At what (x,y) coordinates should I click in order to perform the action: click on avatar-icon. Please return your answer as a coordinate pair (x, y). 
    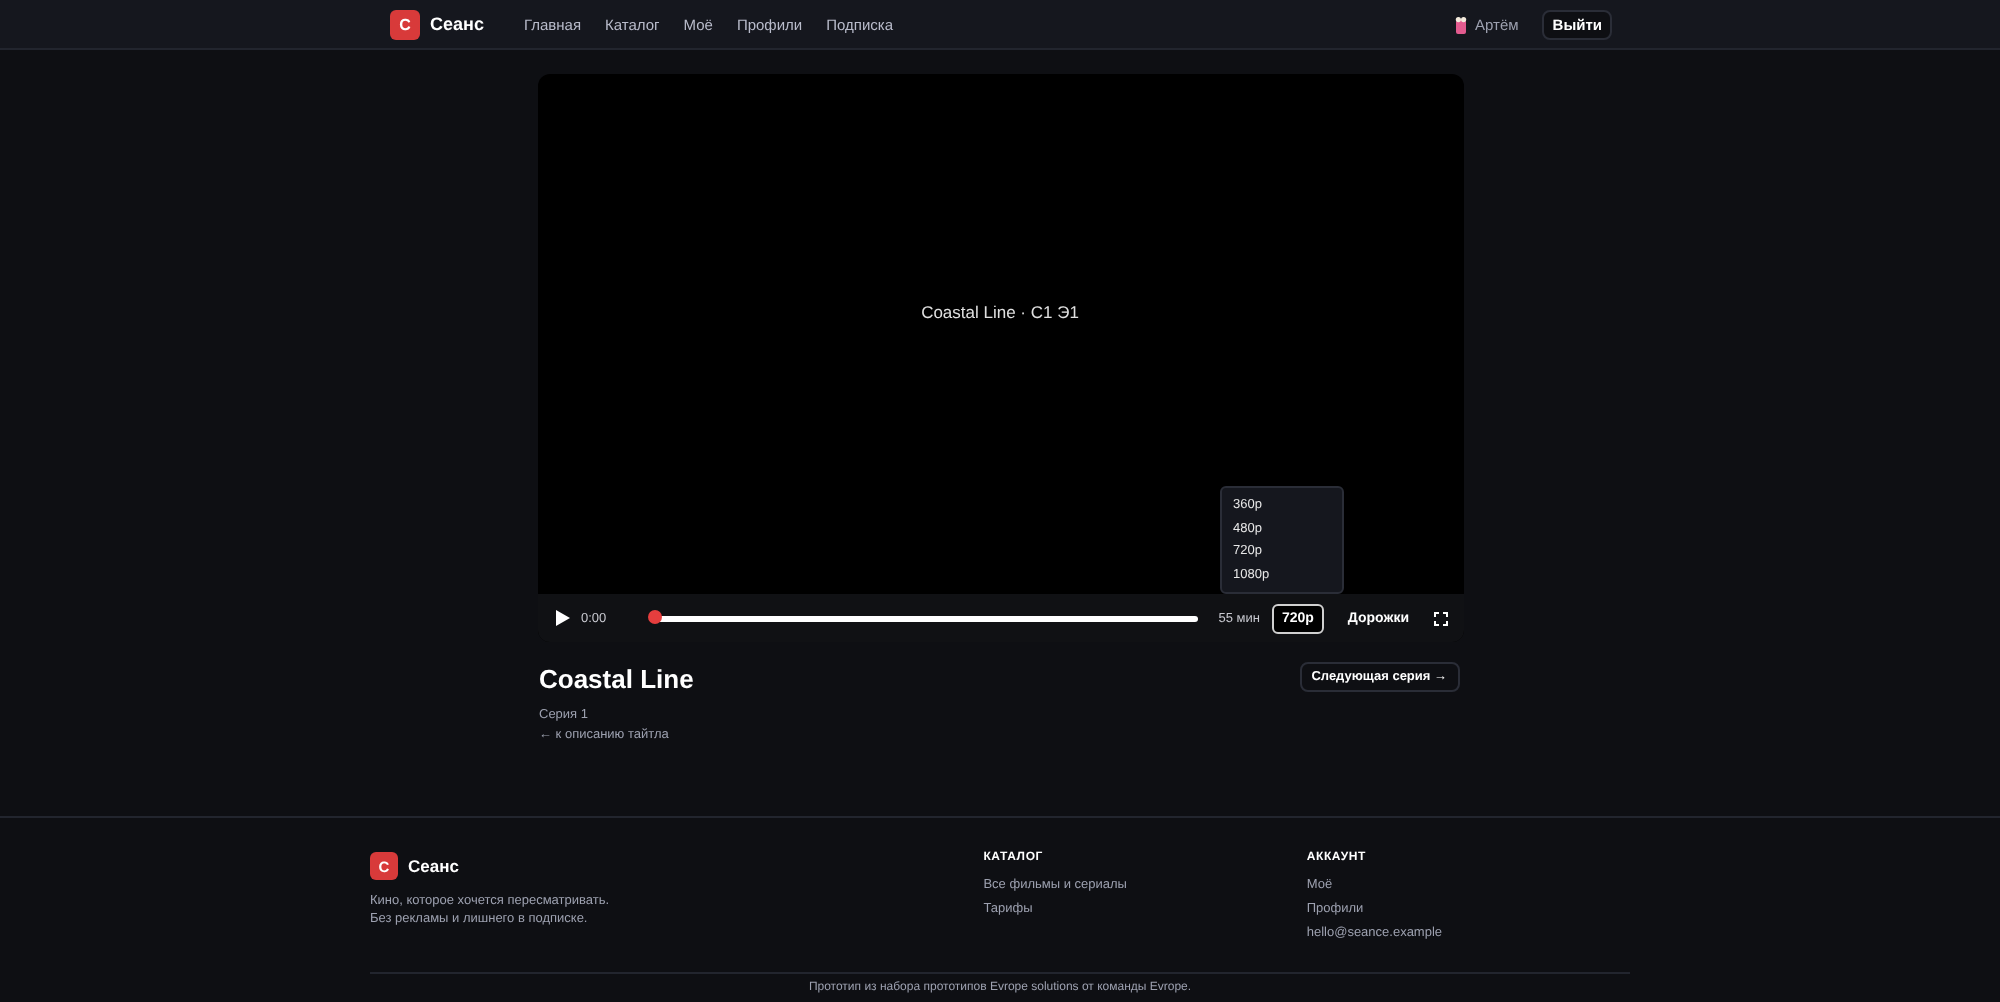
    Looking at the image, I should click on (1460, 24).